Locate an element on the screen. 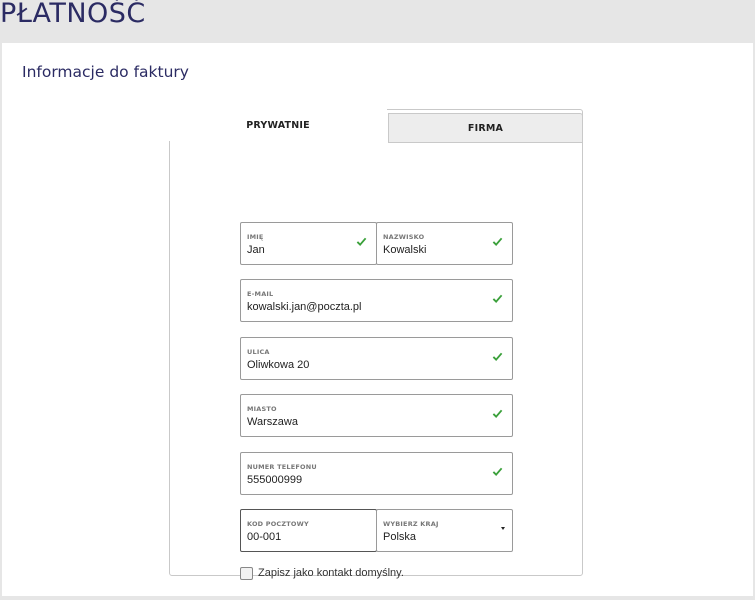 The height and width of the screenshot is (600, 755). email-label: E-MAIL is located at coordinates (260, 294).